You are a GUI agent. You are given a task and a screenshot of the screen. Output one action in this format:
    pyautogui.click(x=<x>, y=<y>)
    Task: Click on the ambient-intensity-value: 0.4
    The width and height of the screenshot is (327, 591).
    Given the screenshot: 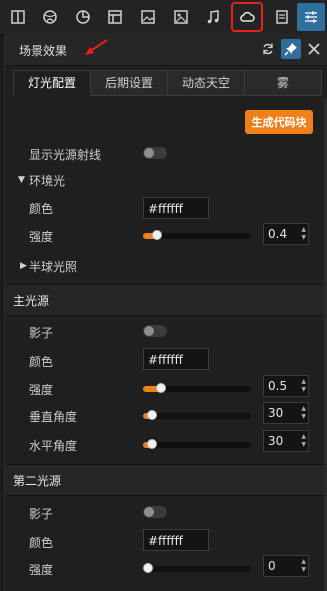 What is the action you would take?
    pyautogui.click(x=278, y=234)
    